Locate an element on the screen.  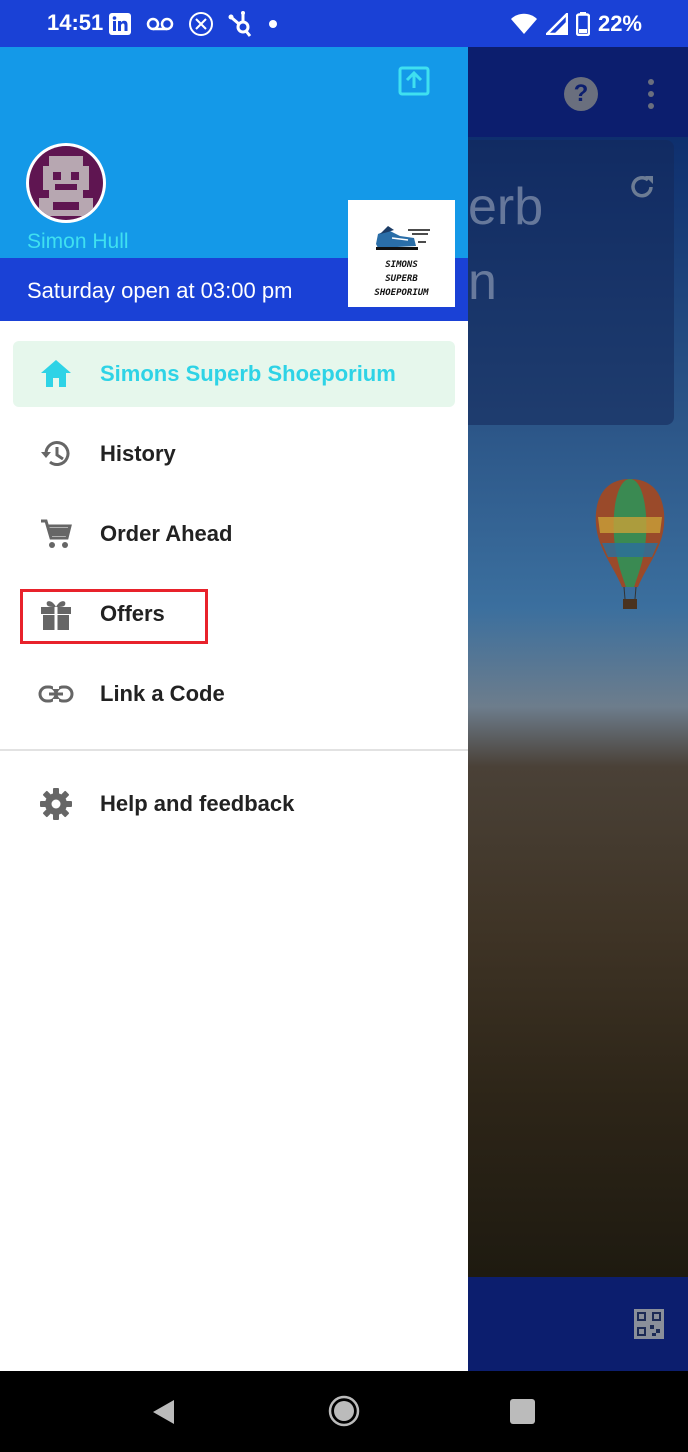
history-icon is located at coordinates (55, 453).